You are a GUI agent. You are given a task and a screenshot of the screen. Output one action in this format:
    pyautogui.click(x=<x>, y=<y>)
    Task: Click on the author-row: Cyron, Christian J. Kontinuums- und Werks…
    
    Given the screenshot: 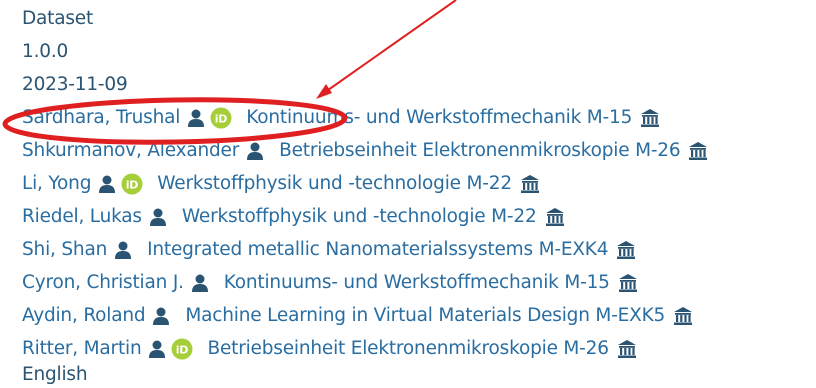 What is the action you would take?
    pyautogui.click(x=330, y=283)
    